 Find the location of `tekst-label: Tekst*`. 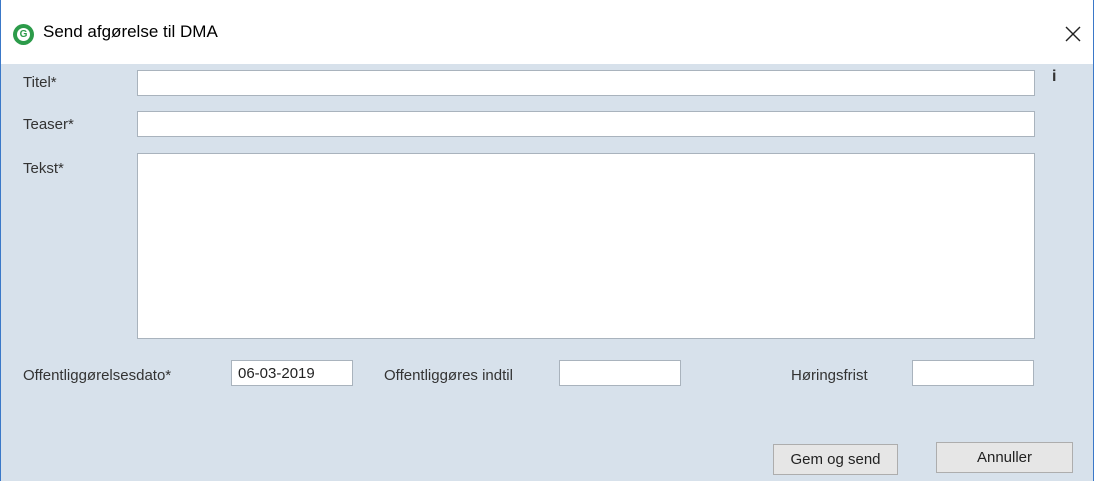

tekst-label: Tekst* is located at coordinates (43, 168).